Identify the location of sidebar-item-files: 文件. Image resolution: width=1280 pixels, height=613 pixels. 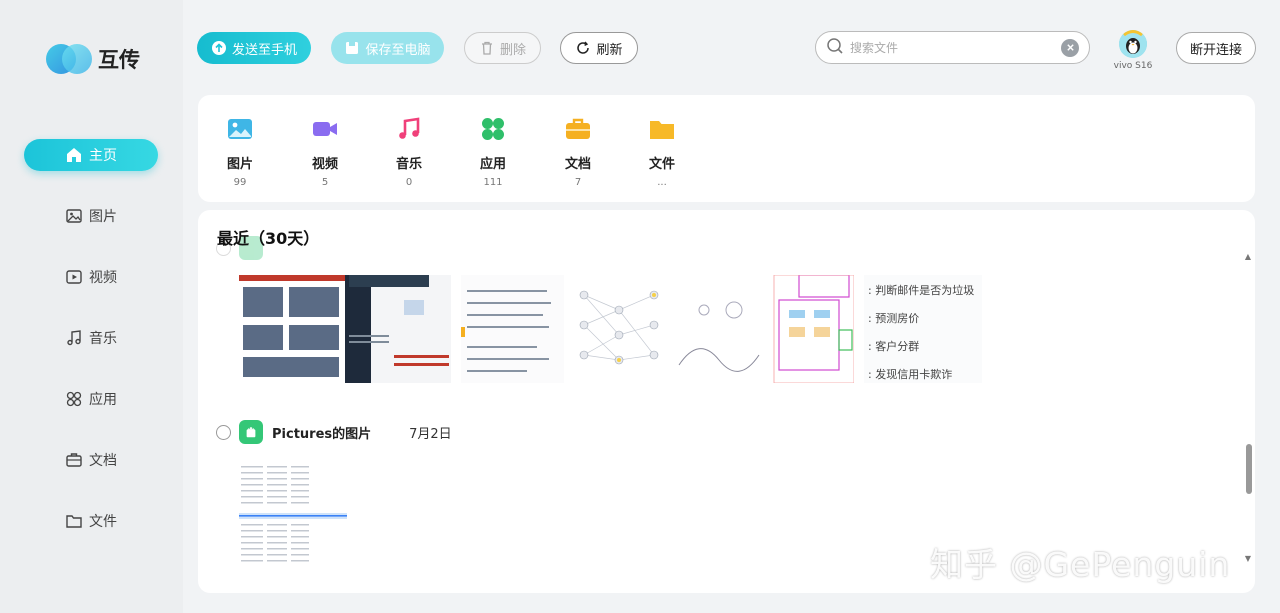
(91, 521).